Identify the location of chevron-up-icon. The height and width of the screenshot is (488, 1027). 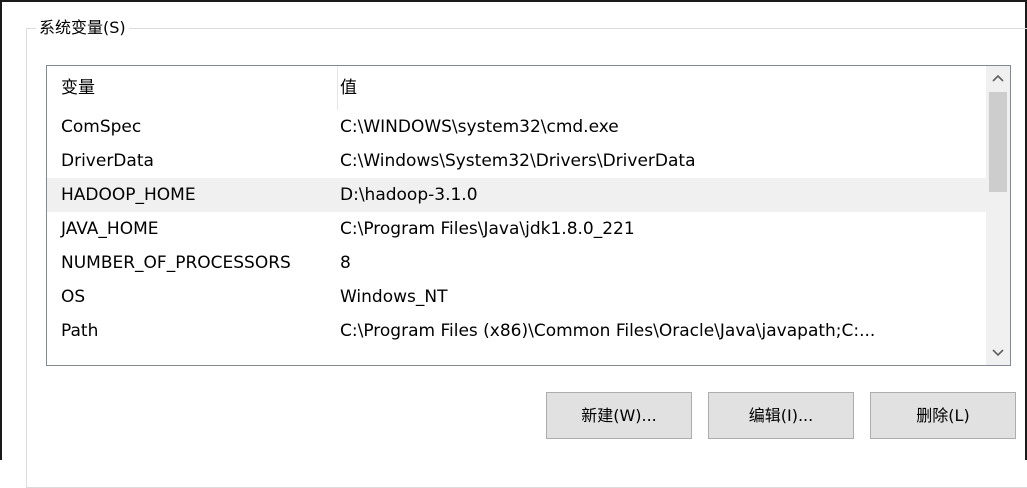
(998, 78).